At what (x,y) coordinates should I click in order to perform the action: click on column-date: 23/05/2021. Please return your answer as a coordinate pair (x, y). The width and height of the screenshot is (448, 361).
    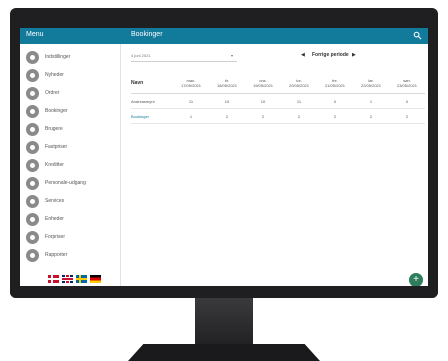
    Looking at the image, I should click on (407, 85).